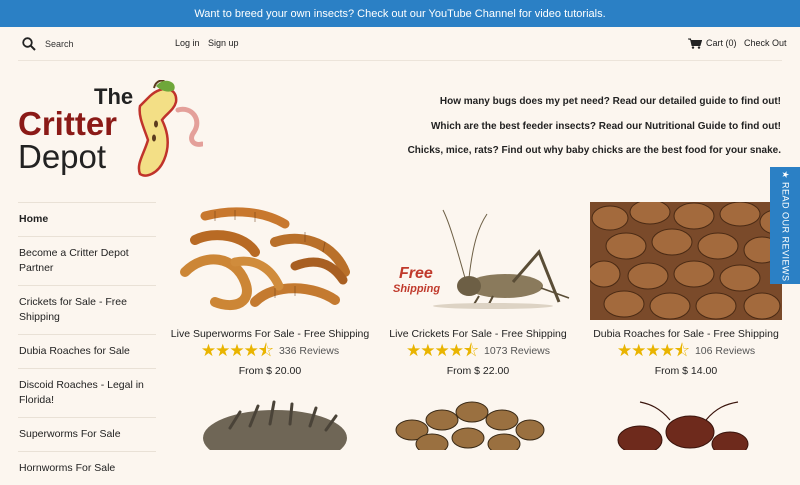 This screenshot has width=800, height=485. Describe the element at coordinates (87, 468) in the screenshot. I see `sidebar-item-hornworms: Hornworms For Sale` at that location.